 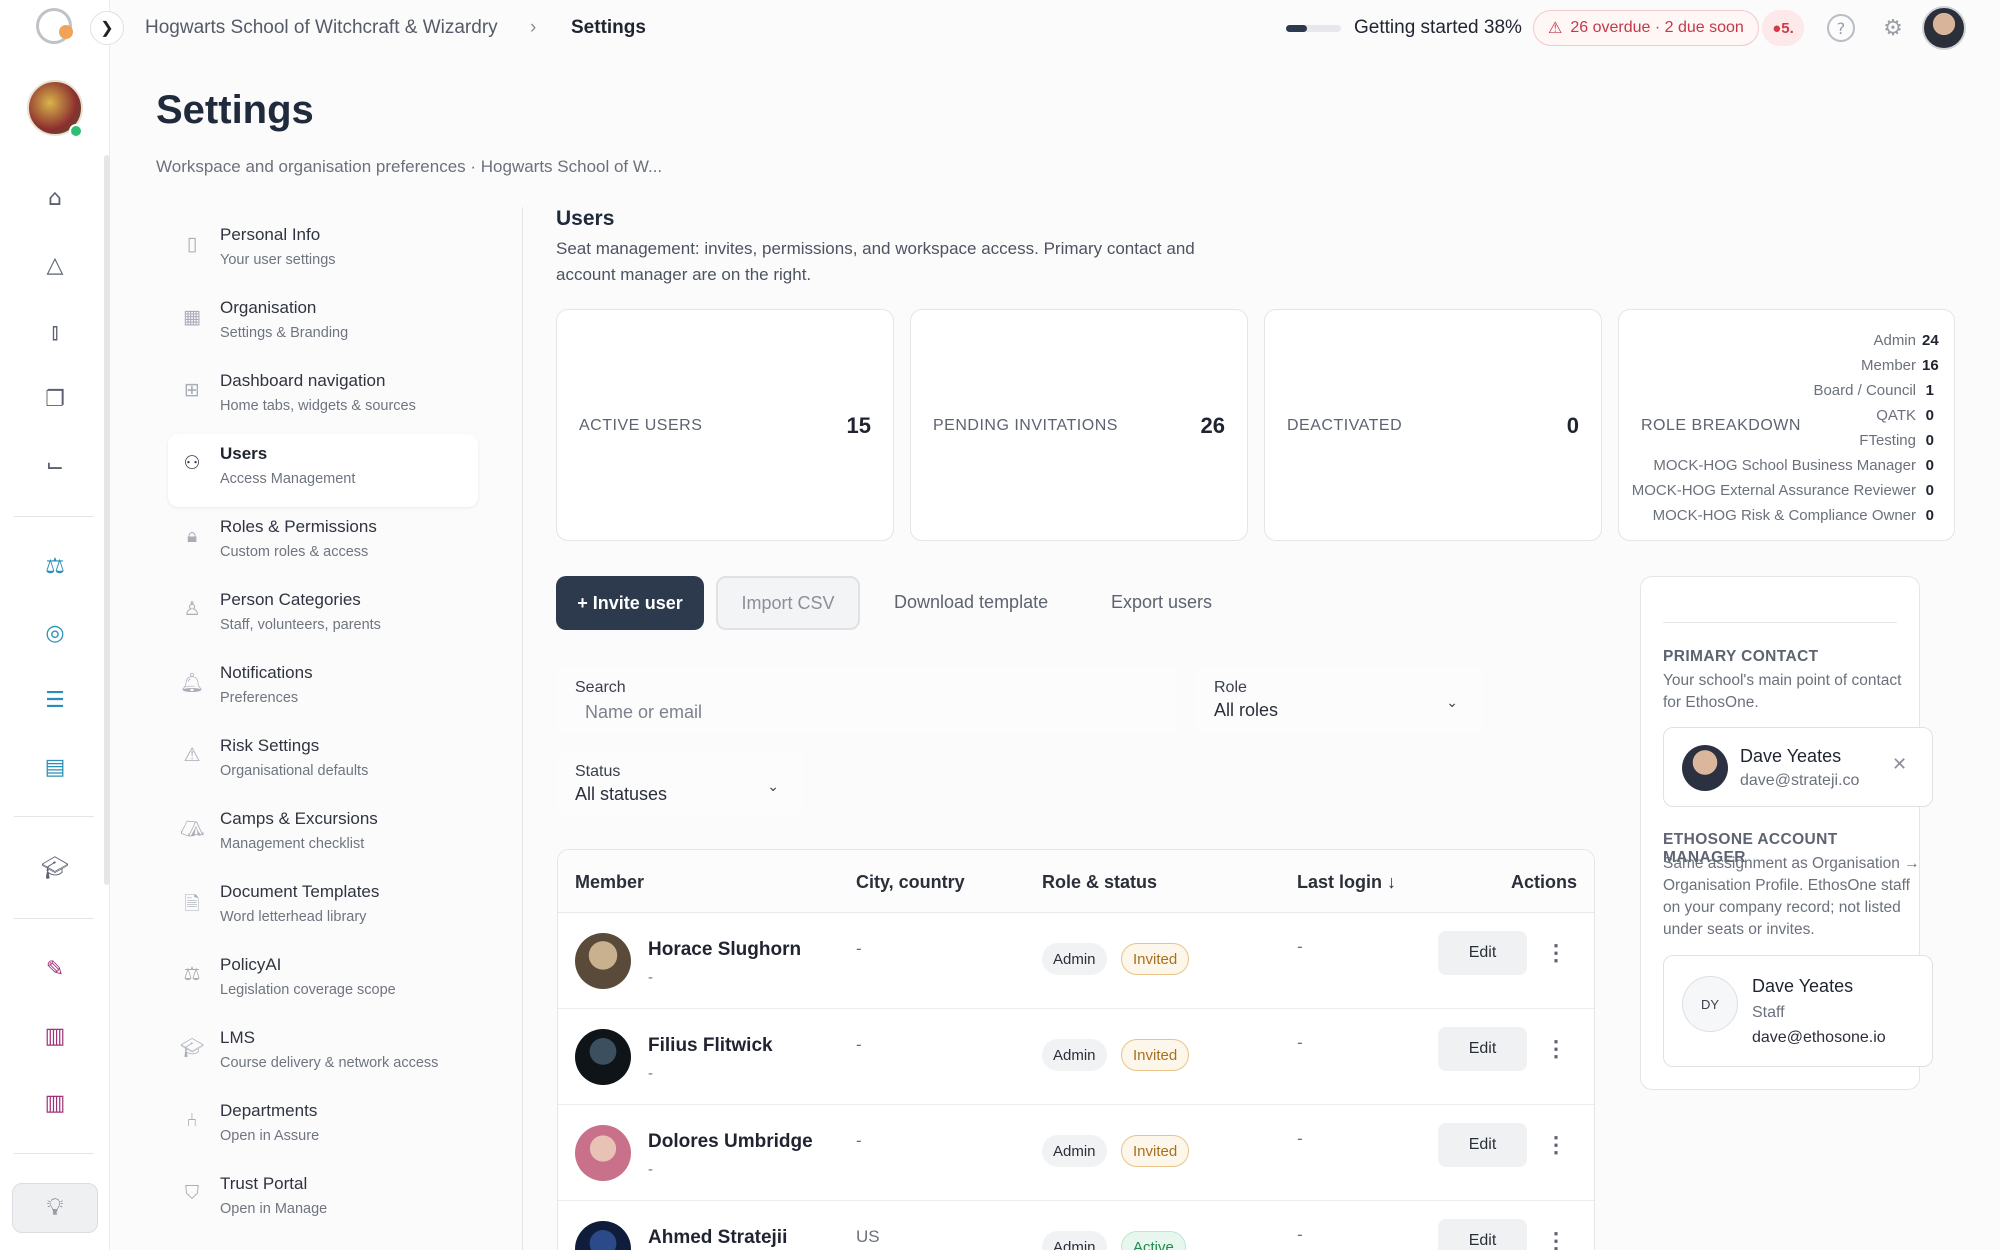 I want to click on graduation-cap-icon: 🎓︎, so click(x=55, y=868).